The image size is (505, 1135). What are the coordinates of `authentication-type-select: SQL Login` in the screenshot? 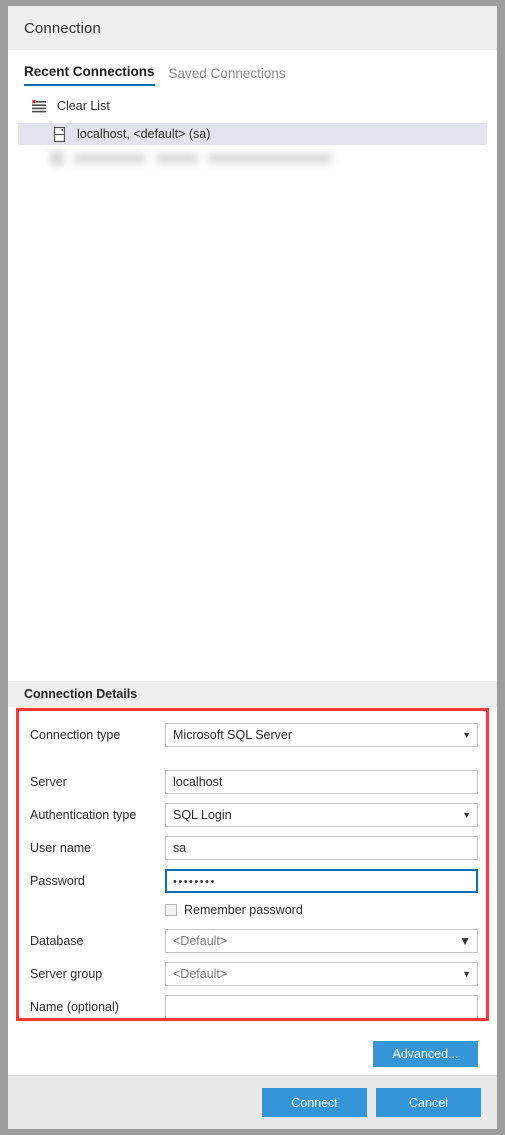 It's located at (321, 815).